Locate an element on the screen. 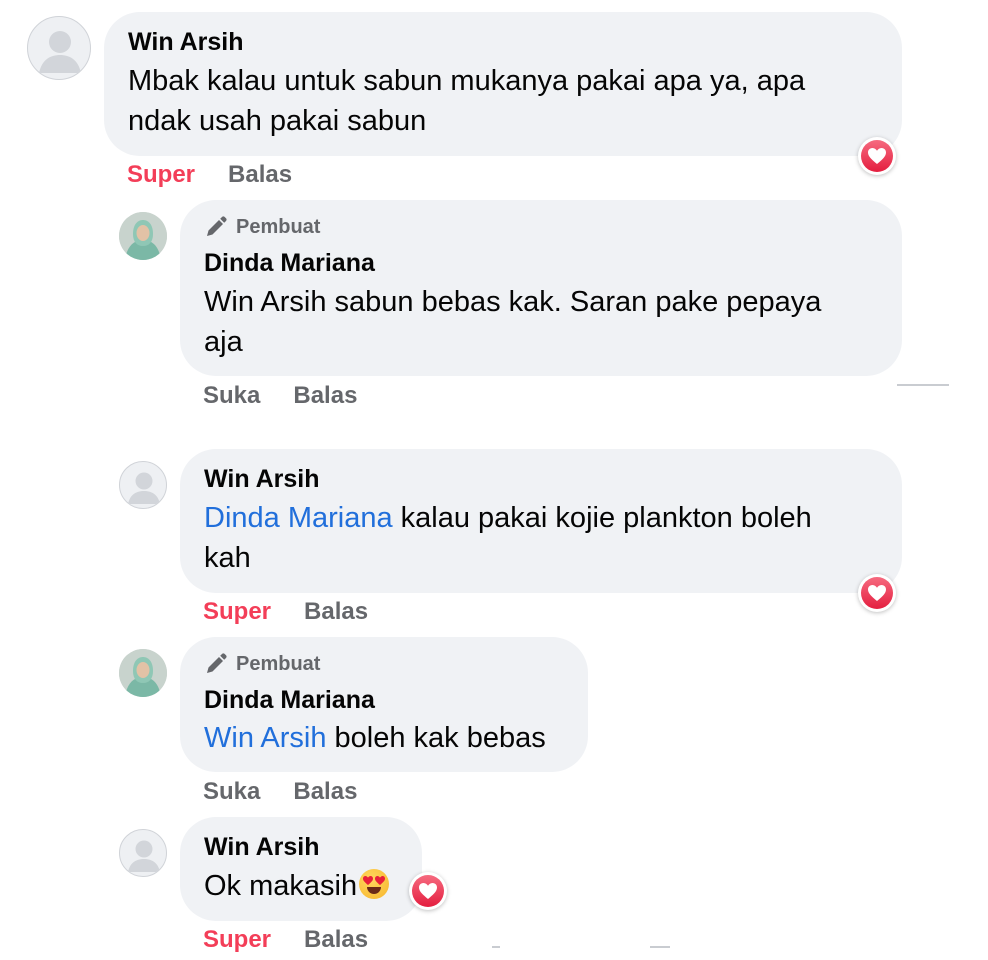 The height and width of the screenshot is (960, 988). mention-link: Dinda Mariana is located at coordinates (298, 518).